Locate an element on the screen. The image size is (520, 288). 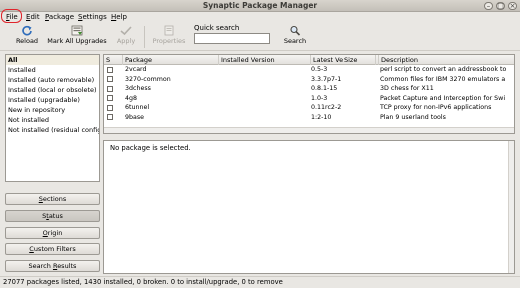
cell-package: 3dchess is located at coordinates (138, 88).